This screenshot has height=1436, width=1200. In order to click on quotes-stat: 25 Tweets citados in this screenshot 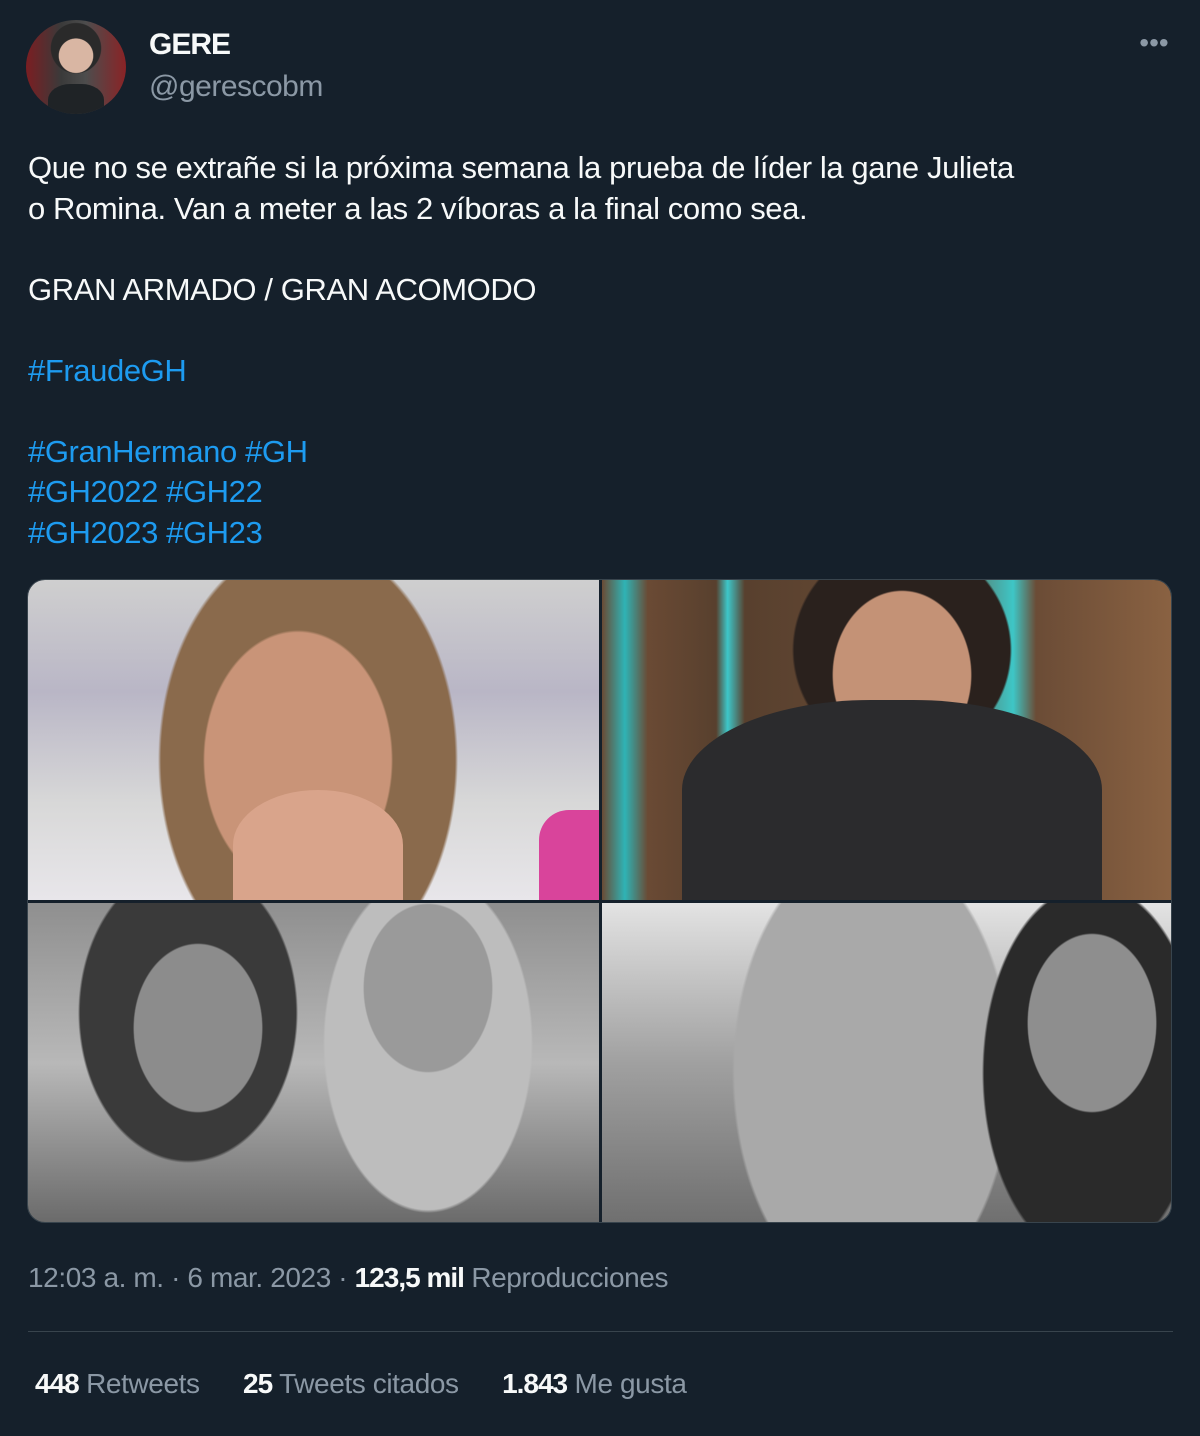, I will do `click(351, 1384)`.